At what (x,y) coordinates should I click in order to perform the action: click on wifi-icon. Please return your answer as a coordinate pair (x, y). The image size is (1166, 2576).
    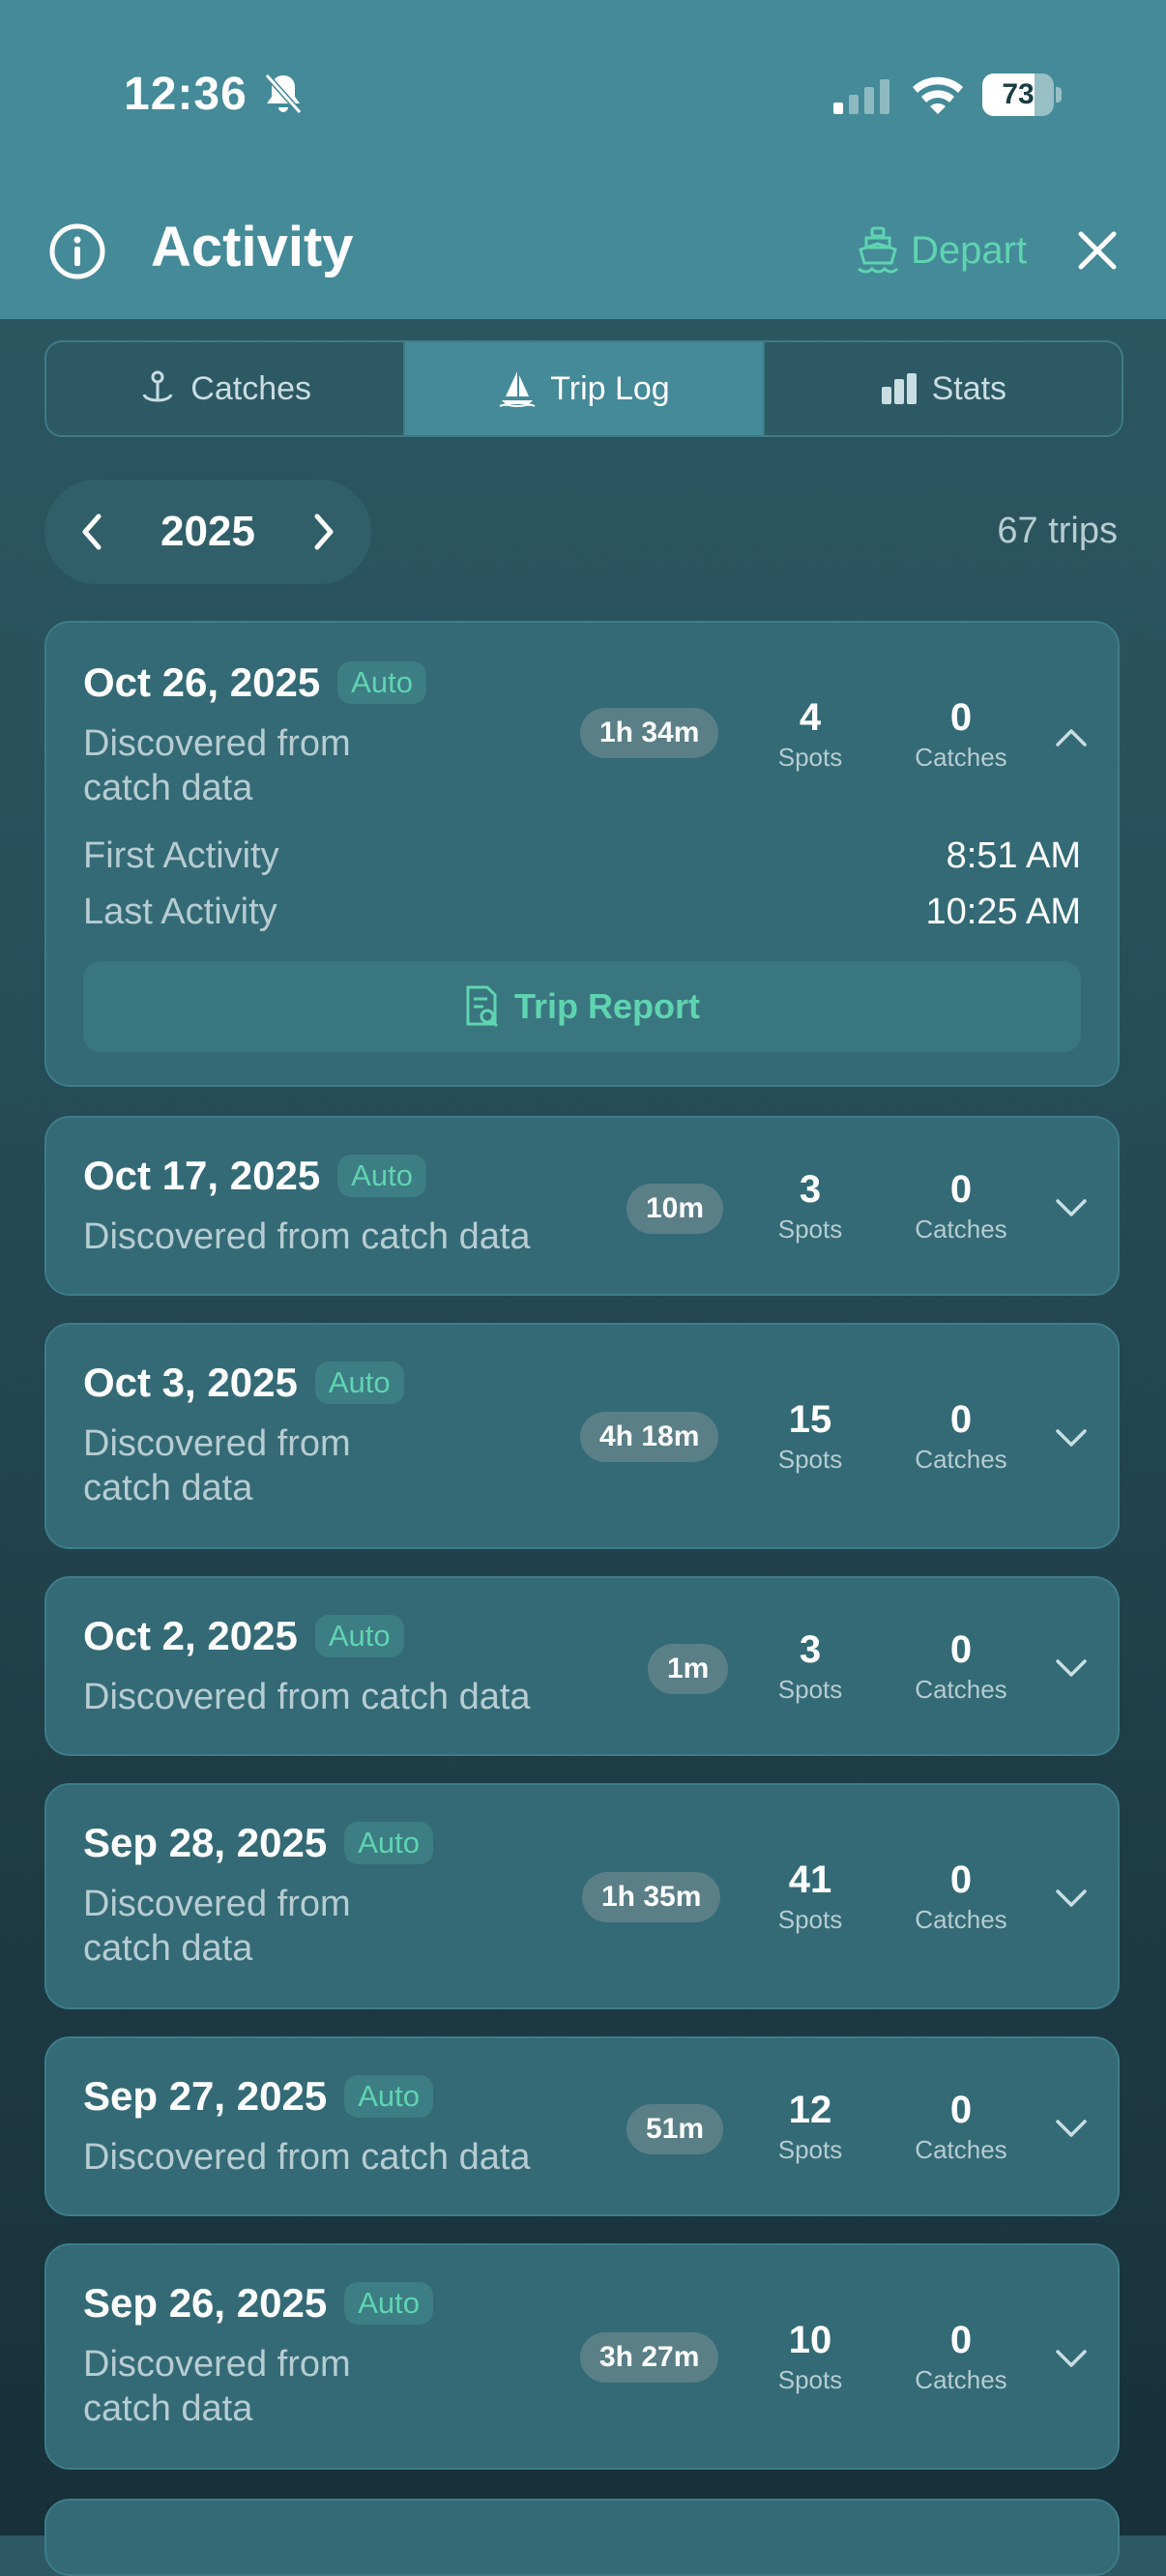
    Looking at the image, I should click on (938, 95).